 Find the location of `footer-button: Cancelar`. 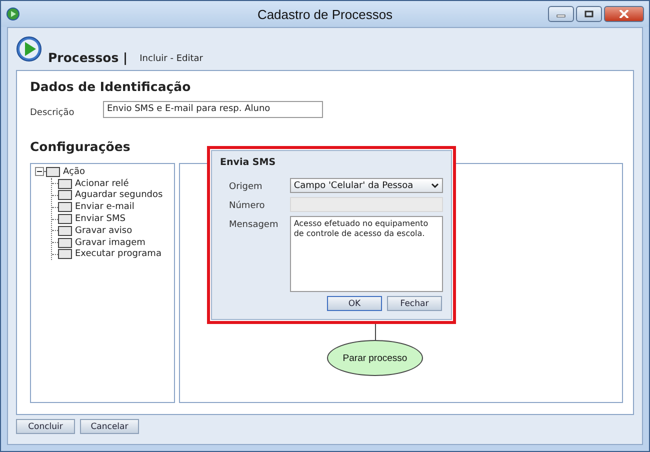

footer-button: Cancelar is located at coordinates (109, 426).